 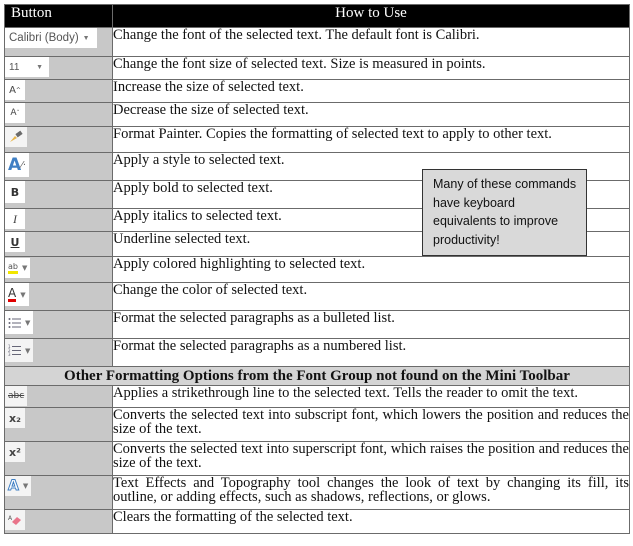 I want to click on bold-icon: B, so click(x=15, y=192).